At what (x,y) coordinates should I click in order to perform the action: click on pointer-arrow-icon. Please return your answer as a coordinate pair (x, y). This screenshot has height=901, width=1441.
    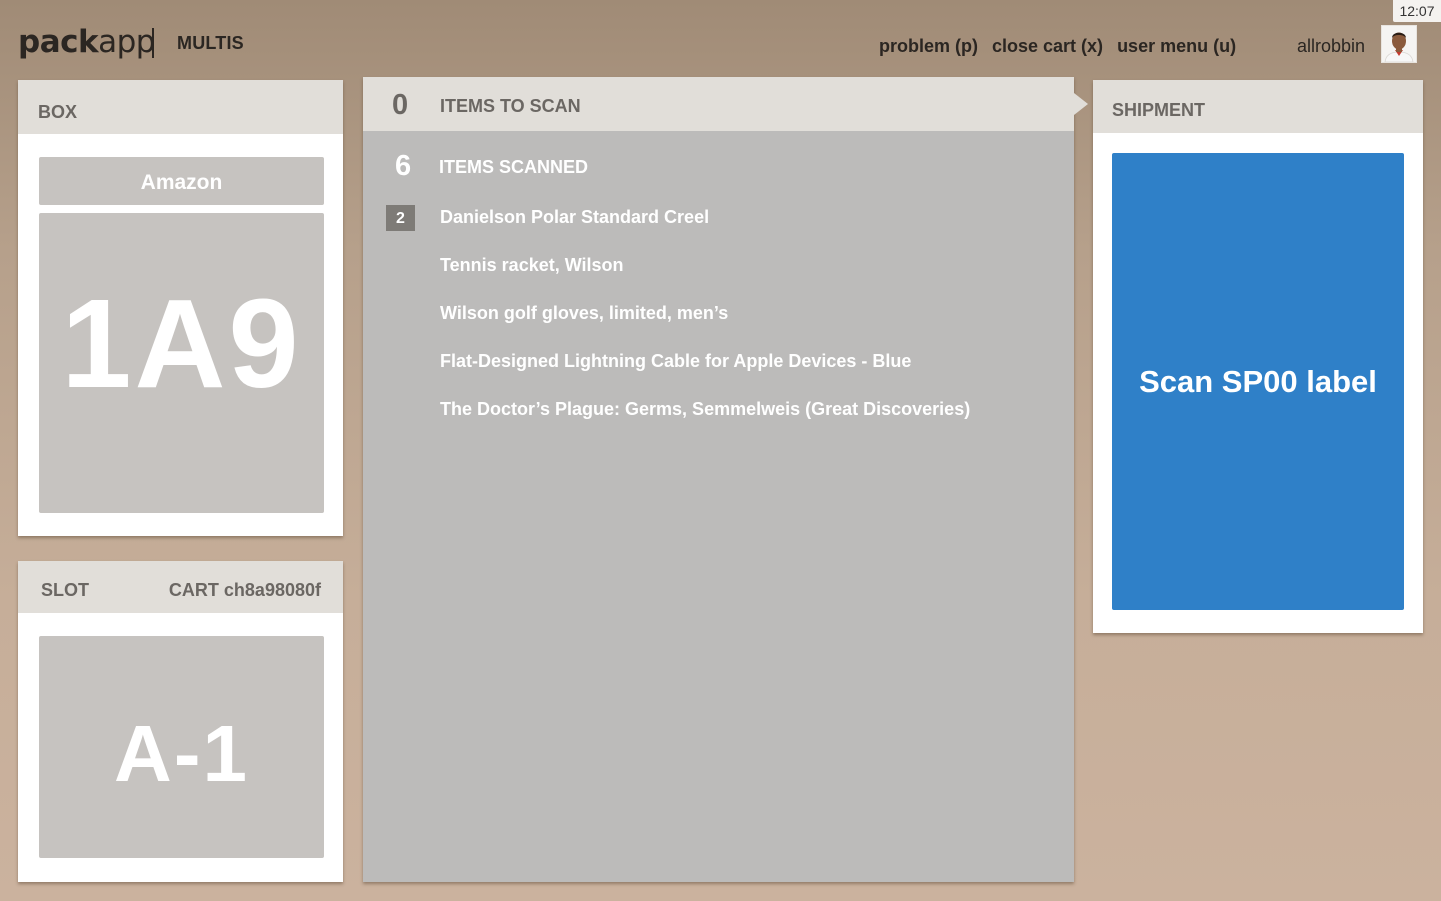
    Looking at the image, I should click on (1081, 104).